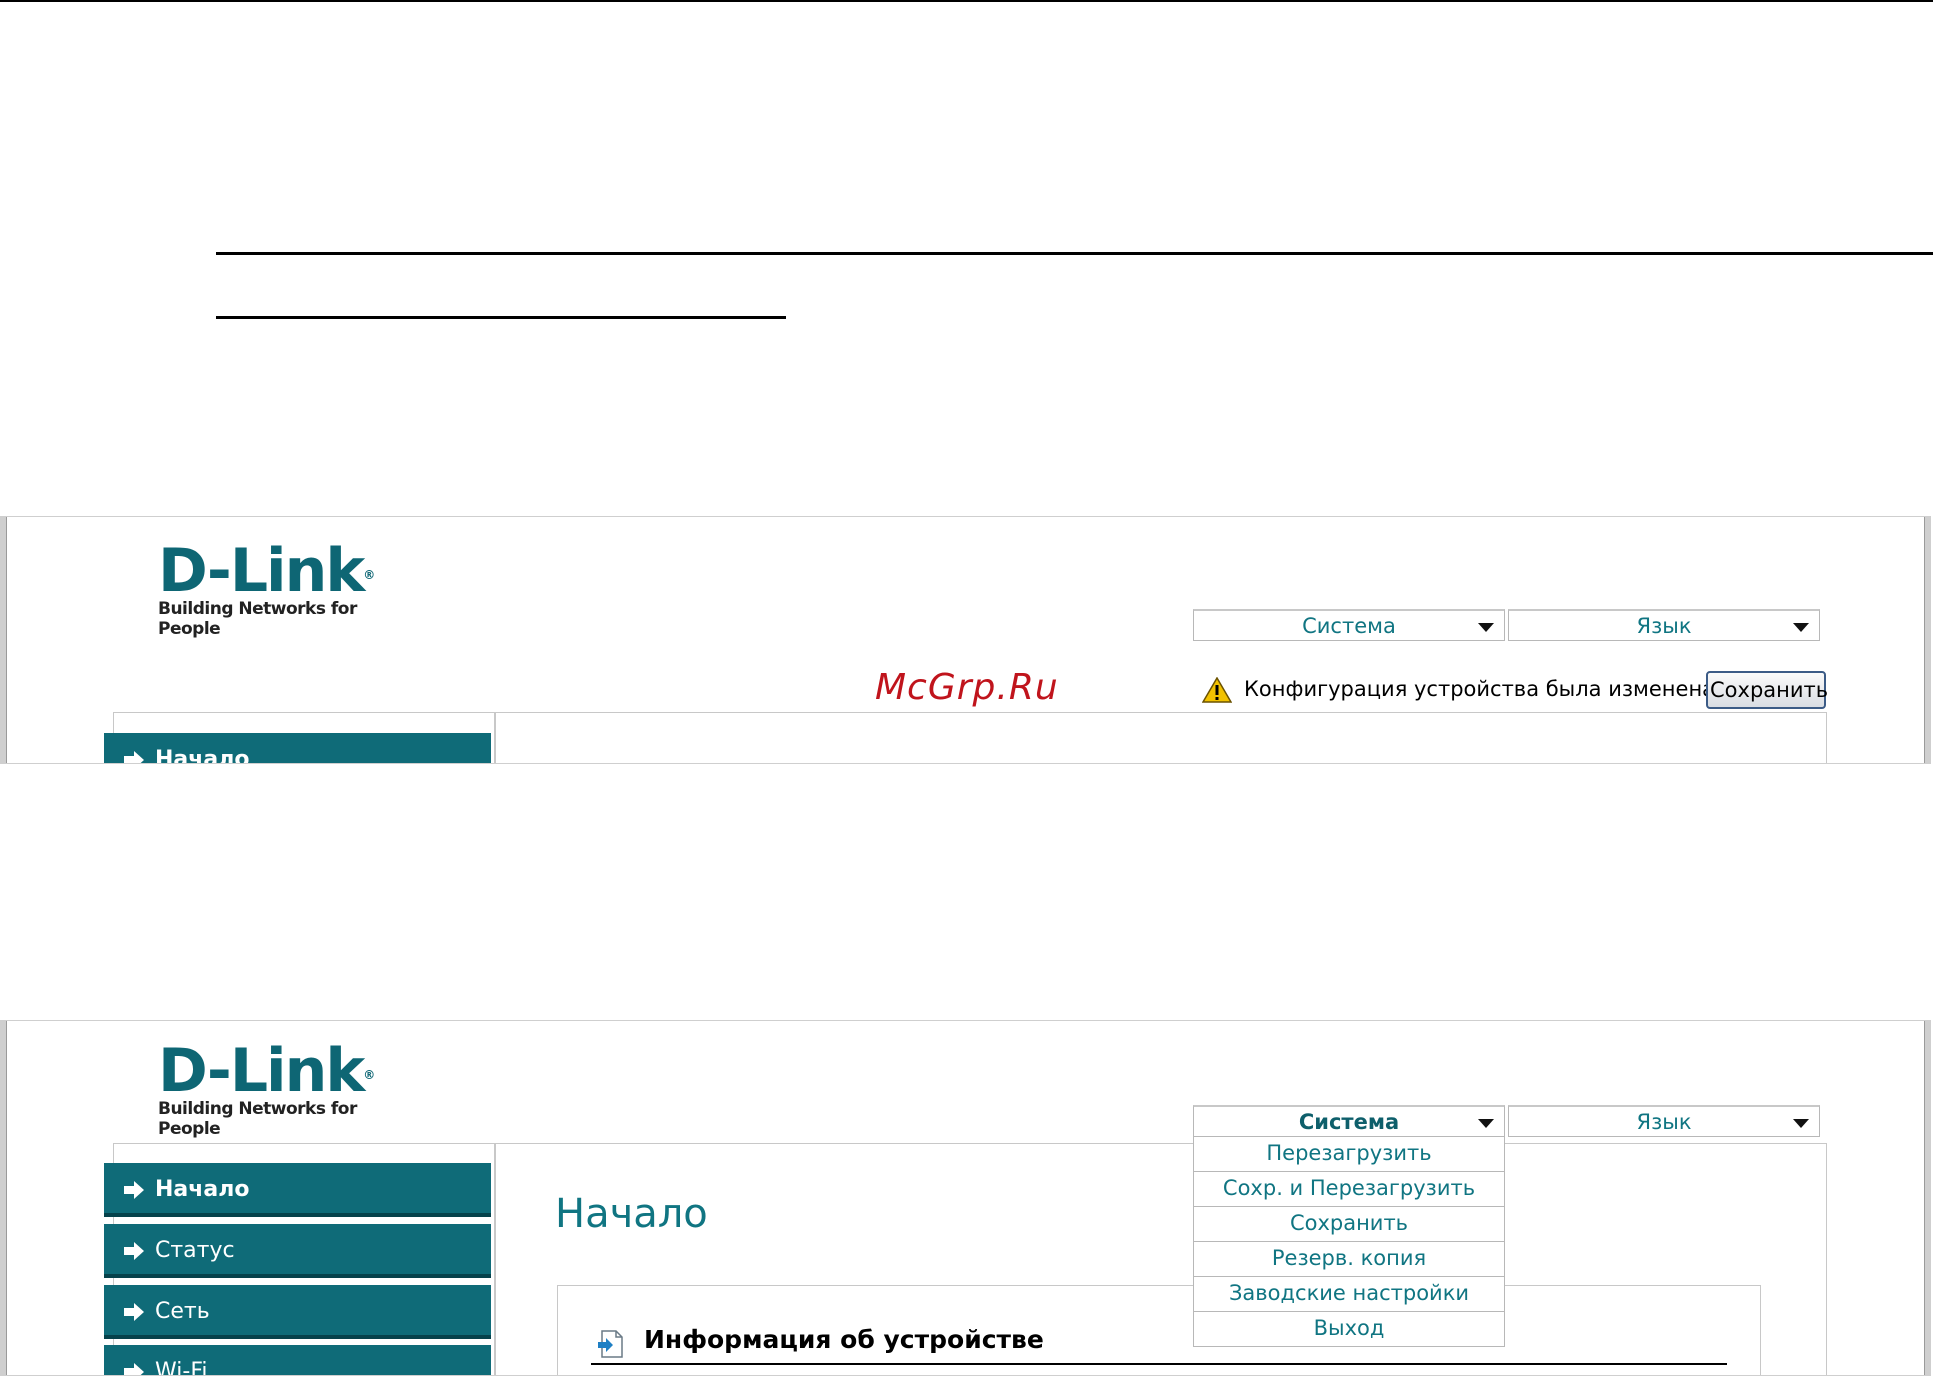 This screenshot has width=1933, height=1376. I want to click on sidebar-item-label: Статус, so click(195, 1250).